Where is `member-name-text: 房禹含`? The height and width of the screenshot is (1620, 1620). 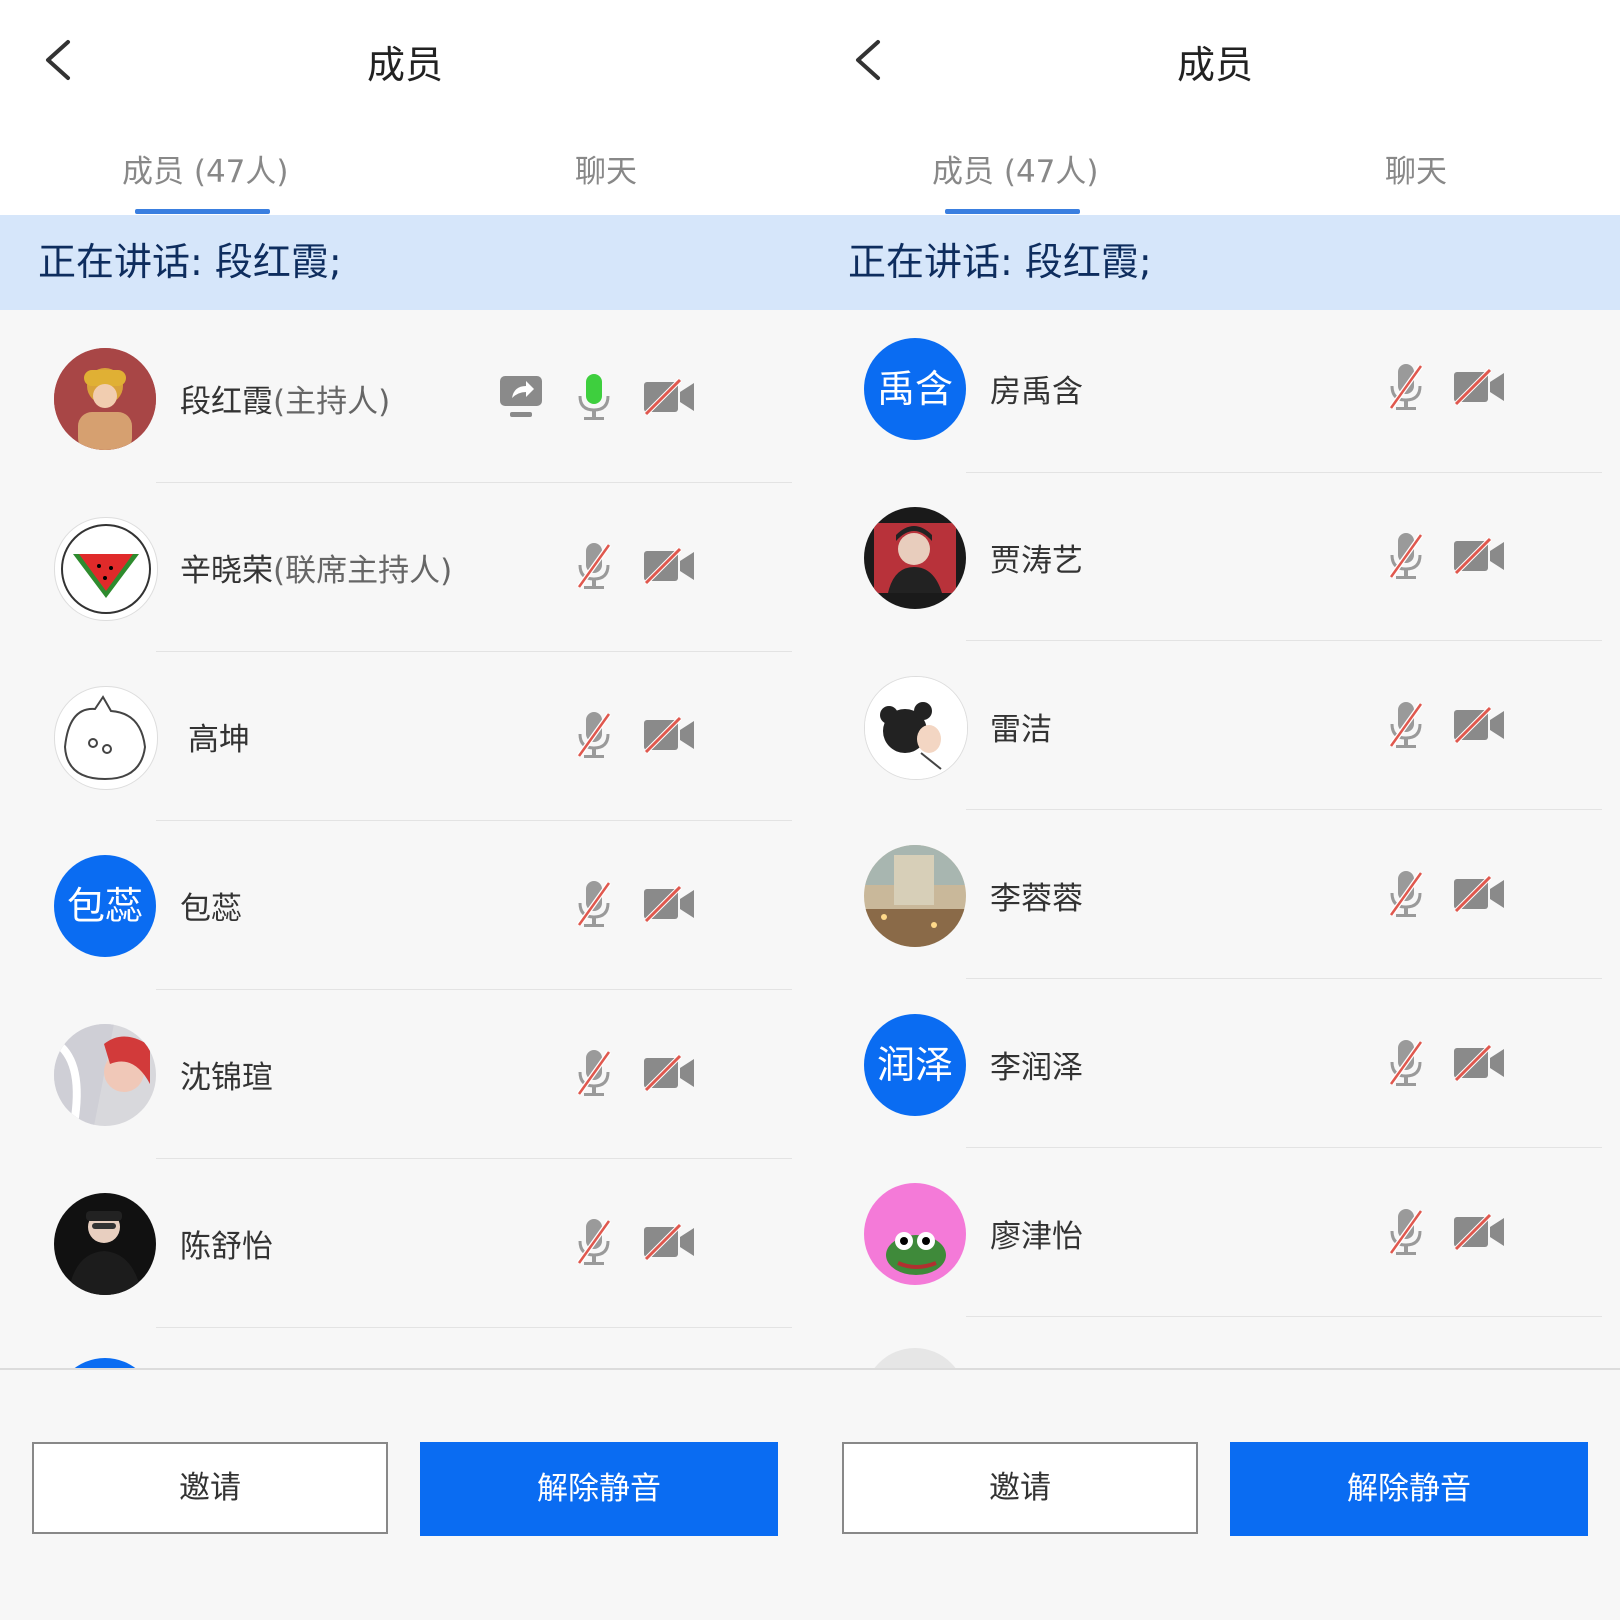
member-name-text: 房禹含 is located at coordinates (1036, 392).